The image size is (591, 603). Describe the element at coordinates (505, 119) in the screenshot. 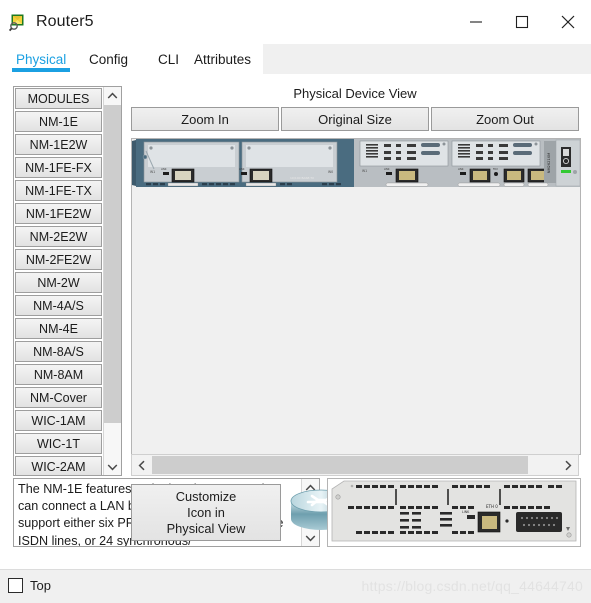

I see `zoom-out-button: Zoom Out` at that location.